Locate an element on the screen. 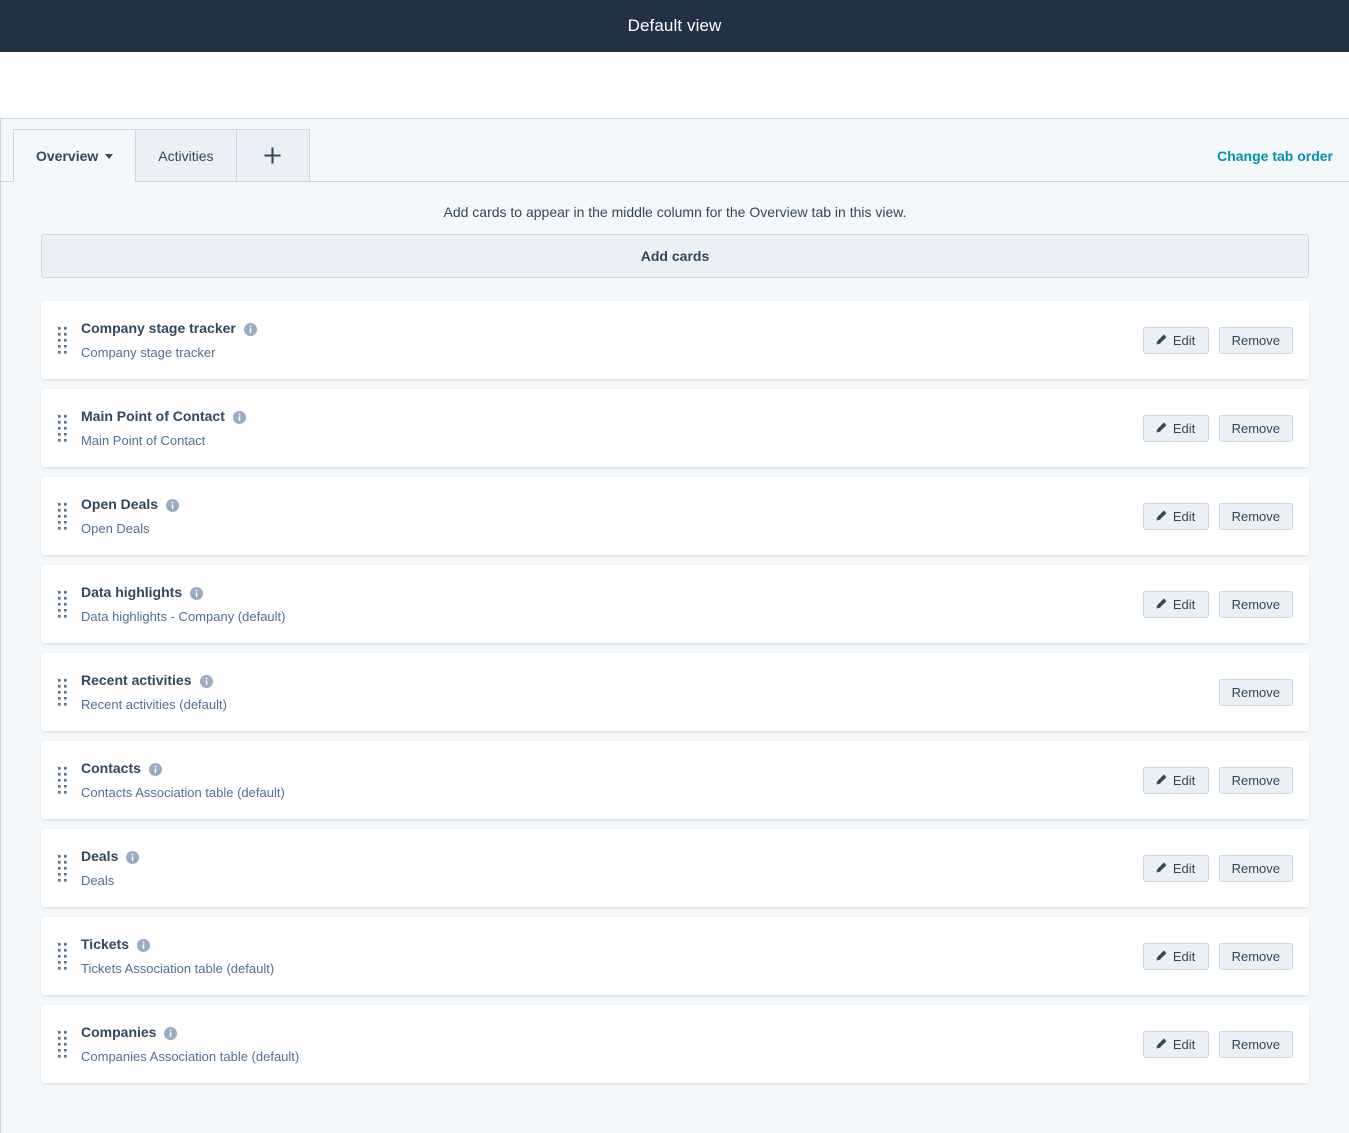 The image size is (1349, 1133). card-title: Company stage tracker is located at coordinates (604, 328).